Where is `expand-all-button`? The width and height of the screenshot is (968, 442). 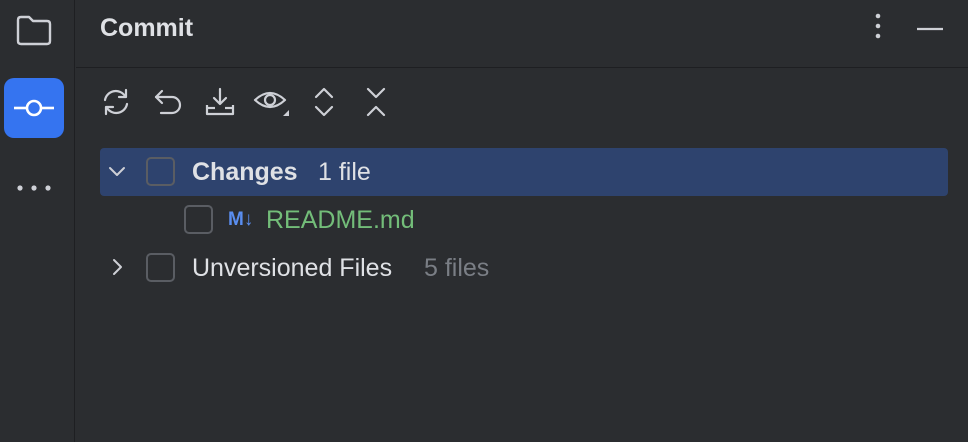 expand-all-button is located at coordinates (324, 104).